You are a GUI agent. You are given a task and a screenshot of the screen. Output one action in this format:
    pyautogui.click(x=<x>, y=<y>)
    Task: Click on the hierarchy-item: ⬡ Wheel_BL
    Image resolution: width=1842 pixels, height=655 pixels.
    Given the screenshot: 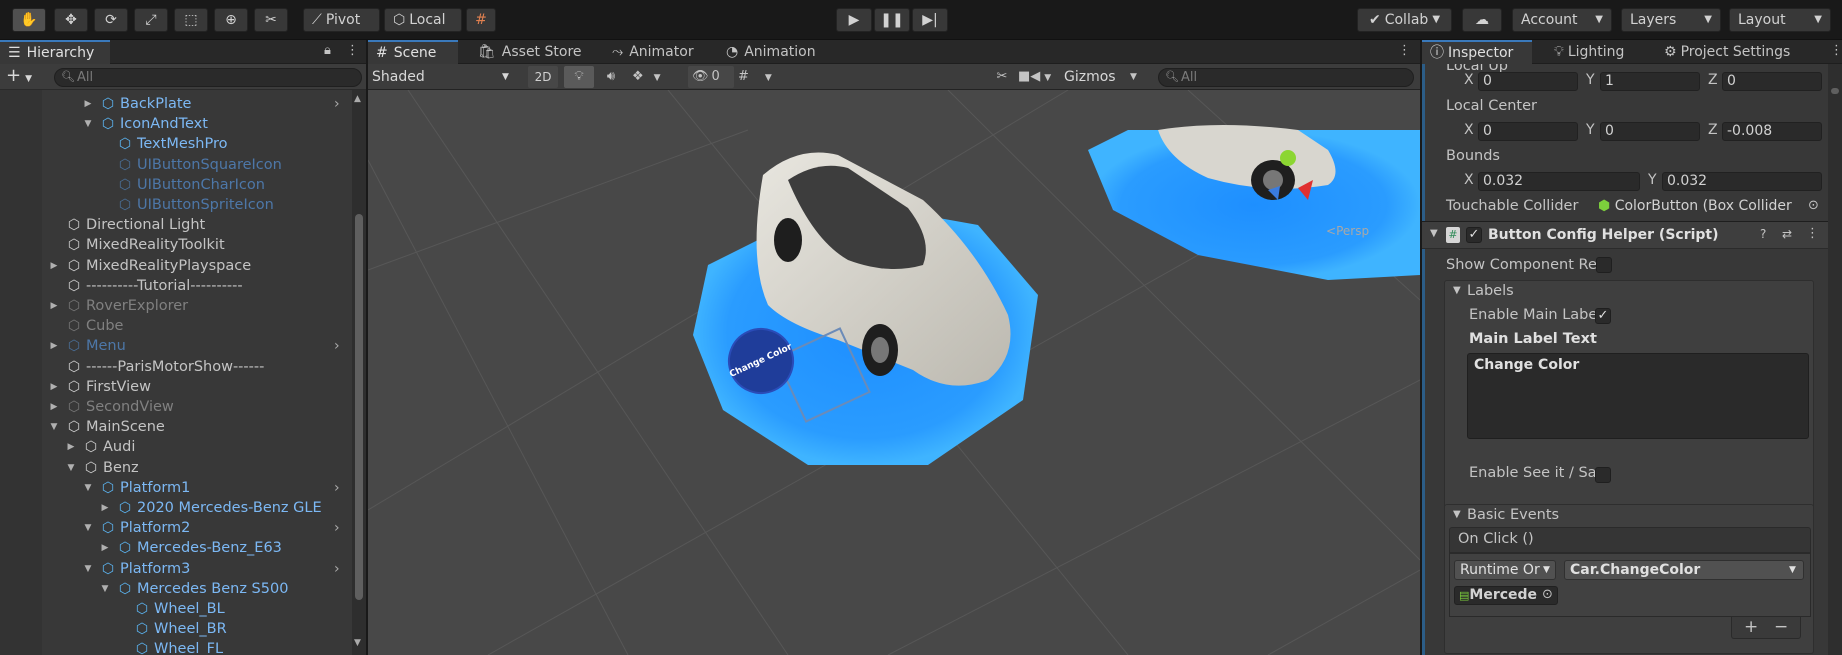 What is the action you would take?
    pyautogui.click(x=175, y=609)
    